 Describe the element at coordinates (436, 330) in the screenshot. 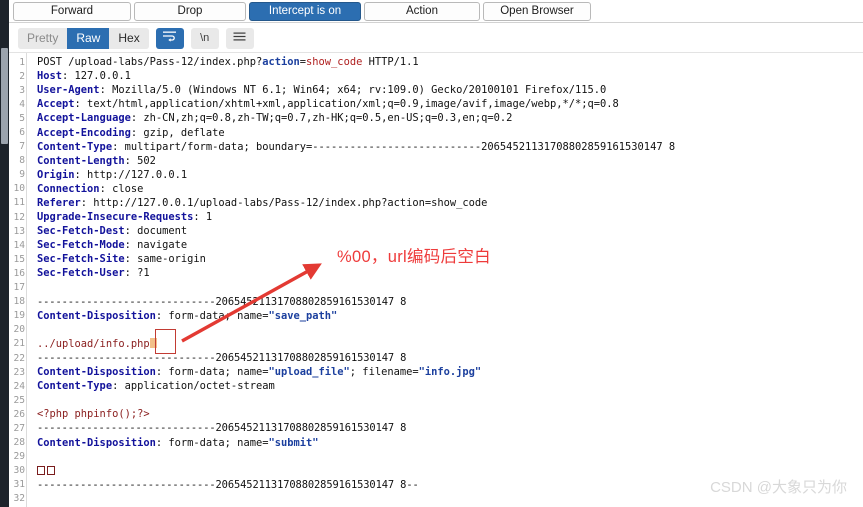

I see `editor-line: 20` at that location.